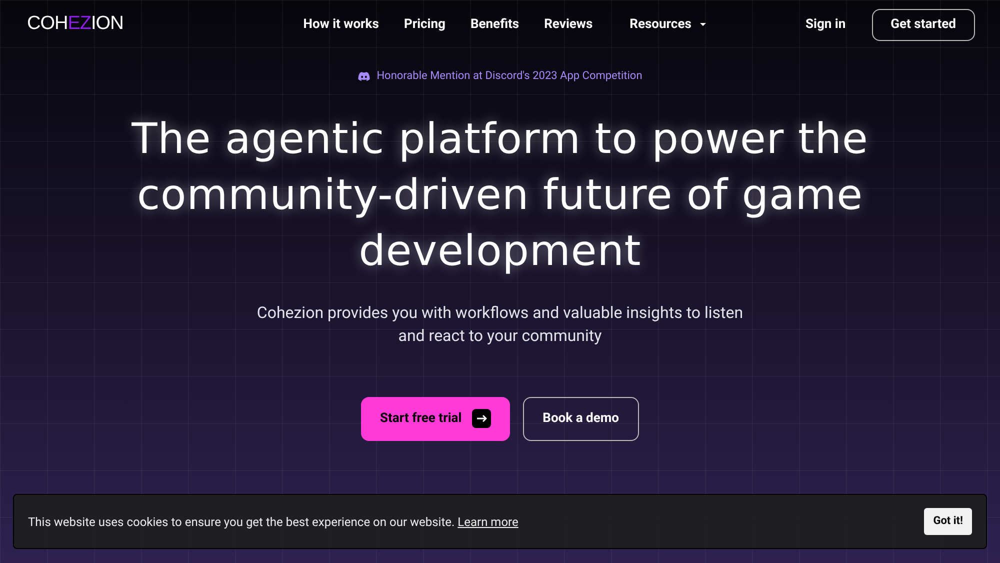 The width and height of the screenshot is (1000, 563). Describe the element at coordinates (495, 24) in the screenshot. I see `nav-link: Benefits` at that location.